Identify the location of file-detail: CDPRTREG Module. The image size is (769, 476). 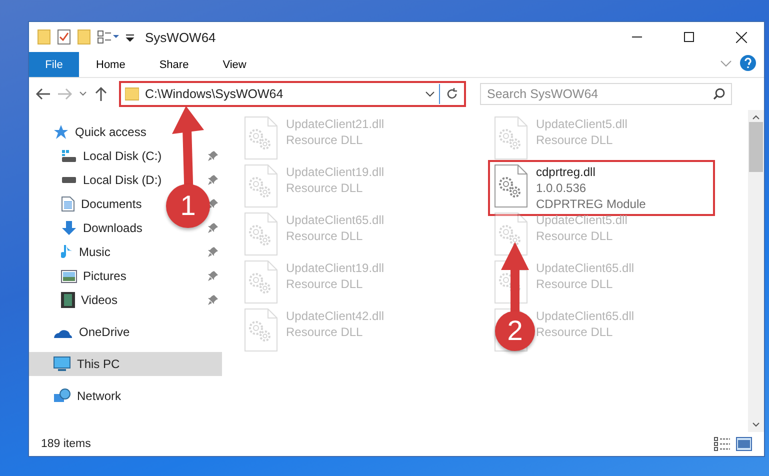
(591, 204).